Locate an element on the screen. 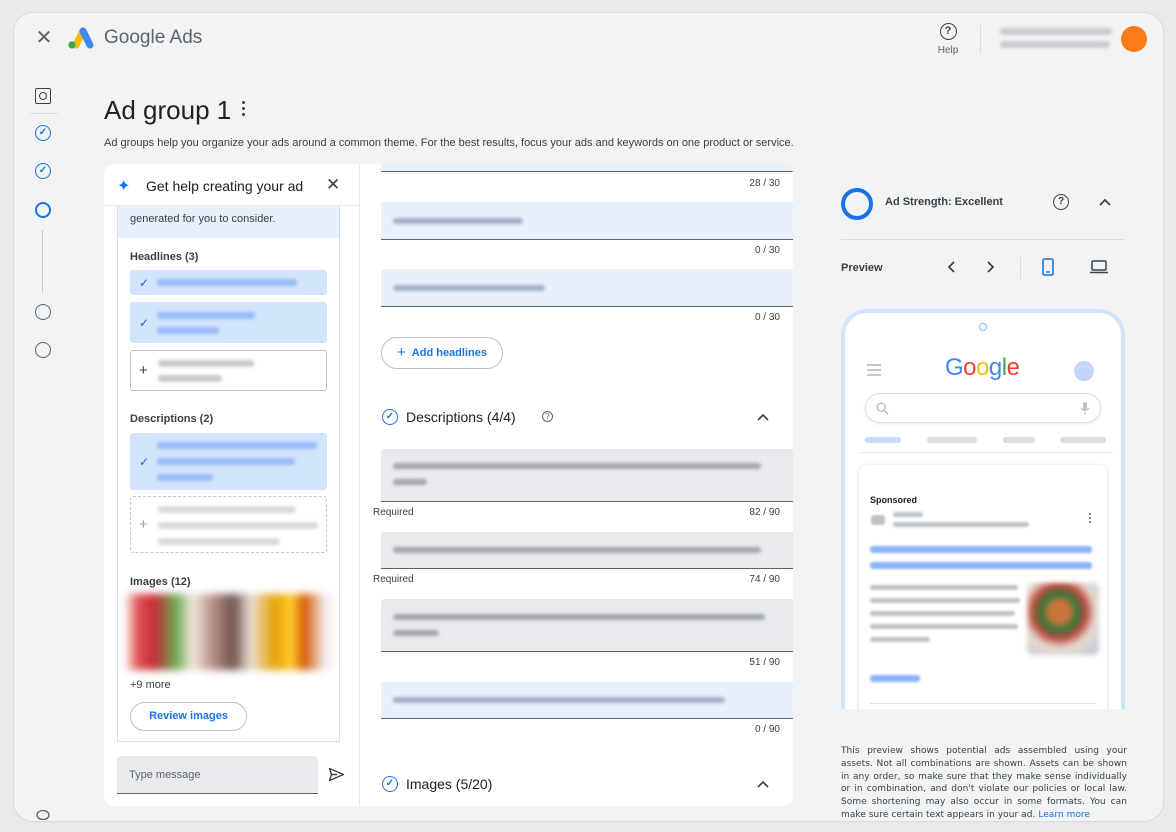 Image resolution: width=1176 pixels, height=832 pixels. brand-google-text: Google is located at coordinates (135, 37).